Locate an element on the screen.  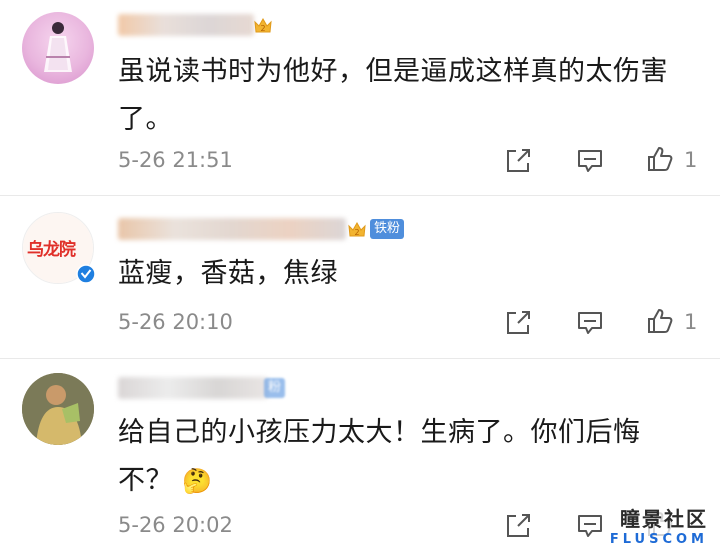
fan-badge-label: 粉 is located at coordinates (275, 388).